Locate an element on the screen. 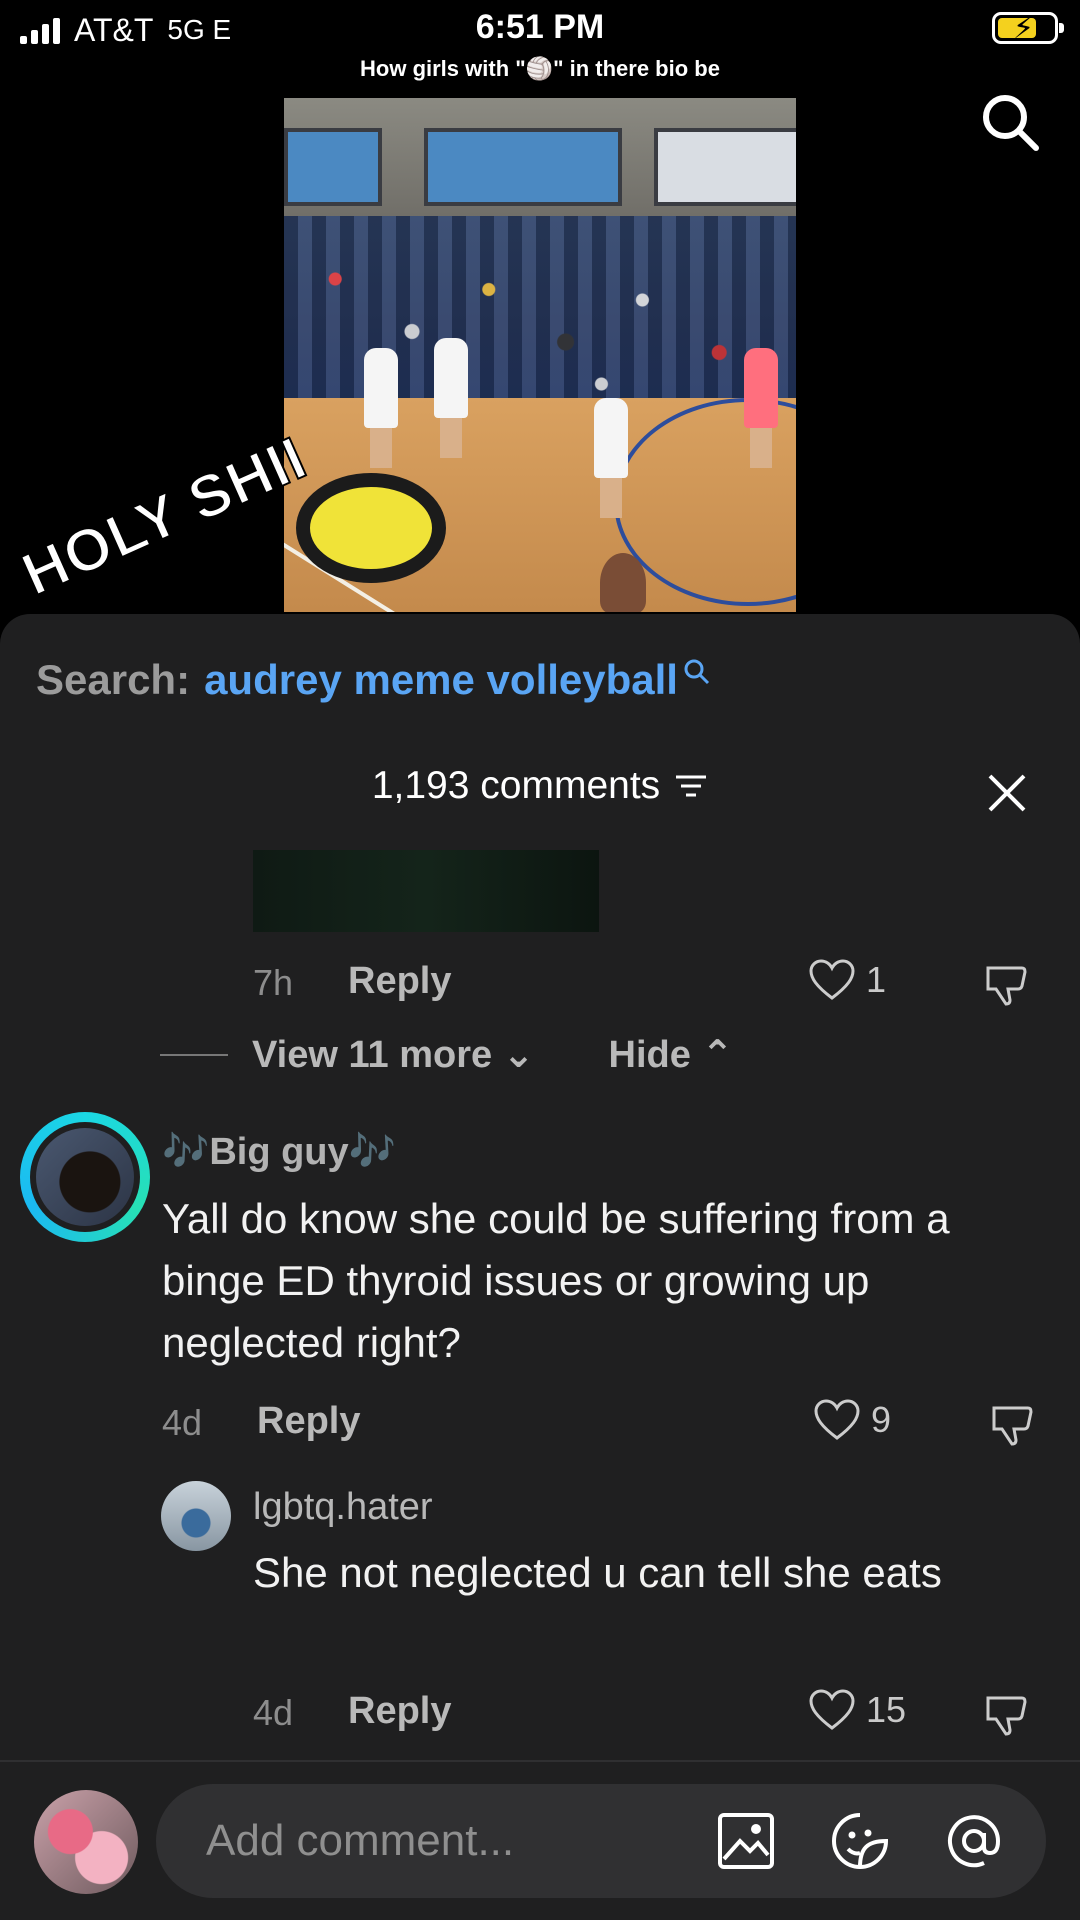 The image size is (1080, 1920). comment-author: 🎶Big guy🎶 is located at coordinates (279, 1152).